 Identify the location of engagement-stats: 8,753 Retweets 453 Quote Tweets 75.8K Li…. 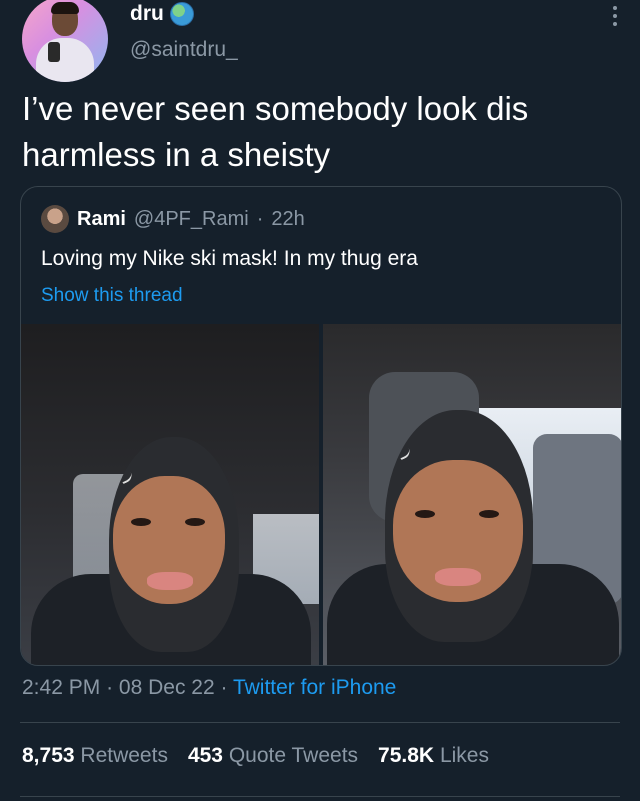
(255, 756).